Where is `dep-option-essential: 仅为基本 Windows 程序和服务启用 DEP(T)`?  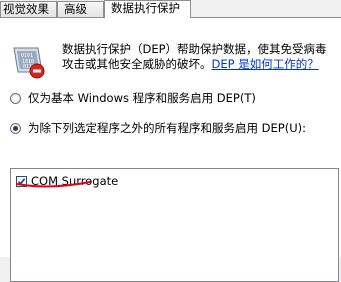
dep-option-essential: 仅为基本 Windows 程序和服务启用 DEP(T) is located at coordinates (133, 98).